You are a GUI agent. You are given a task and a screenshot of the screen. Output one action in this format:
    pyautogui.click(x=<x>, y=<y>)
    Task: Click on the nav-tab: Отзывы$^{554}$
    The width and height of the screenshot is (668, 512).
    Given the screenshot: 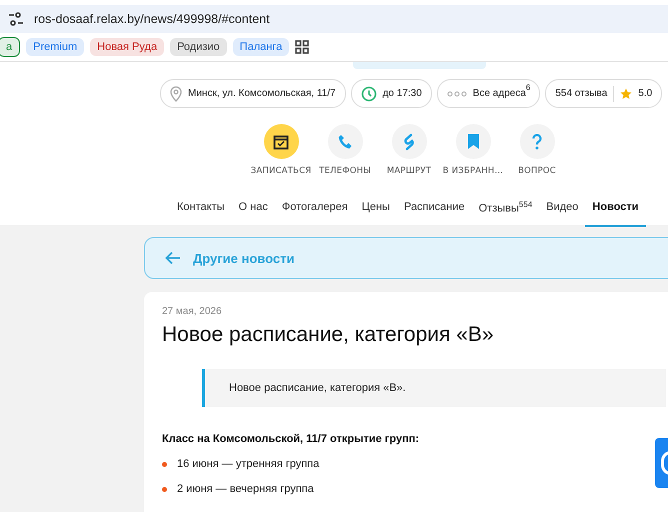 What is the action you would take?
    pyautogui.click(x=506, y=209)
    